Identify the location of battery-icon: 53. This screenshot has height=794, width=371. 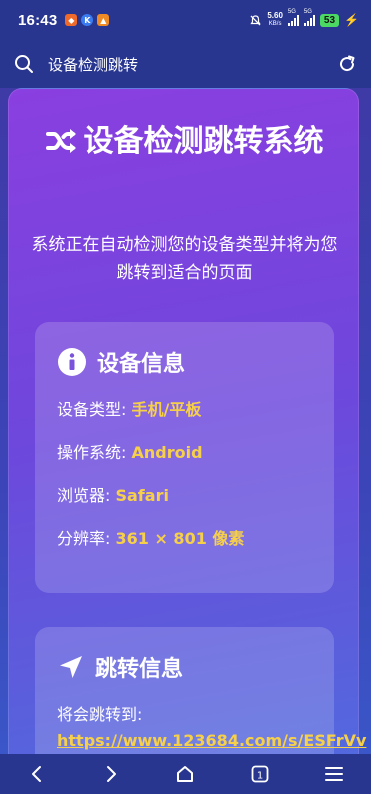
(329, 20).